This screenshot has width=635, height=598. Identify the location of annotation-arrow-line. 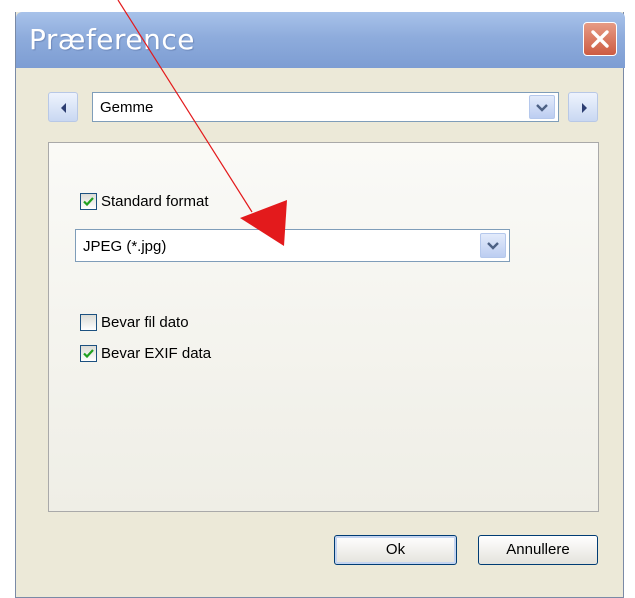
(185, 106).